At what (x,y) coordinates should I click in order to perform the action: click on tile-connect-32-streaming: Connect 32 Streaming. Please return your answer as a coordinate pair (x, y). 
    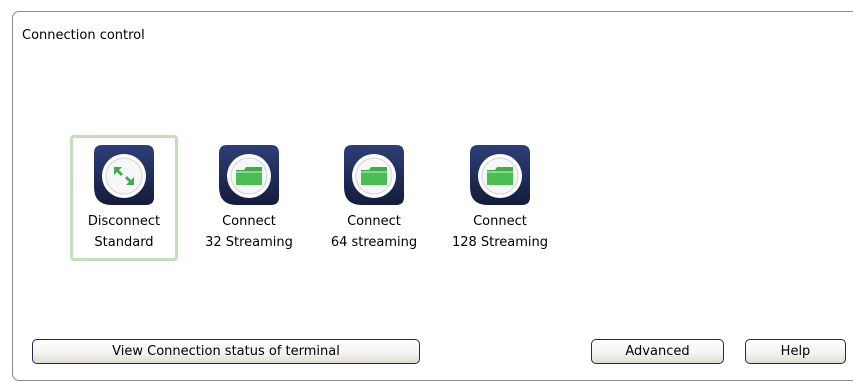
    Looking at the image, I should click on (249, 198).